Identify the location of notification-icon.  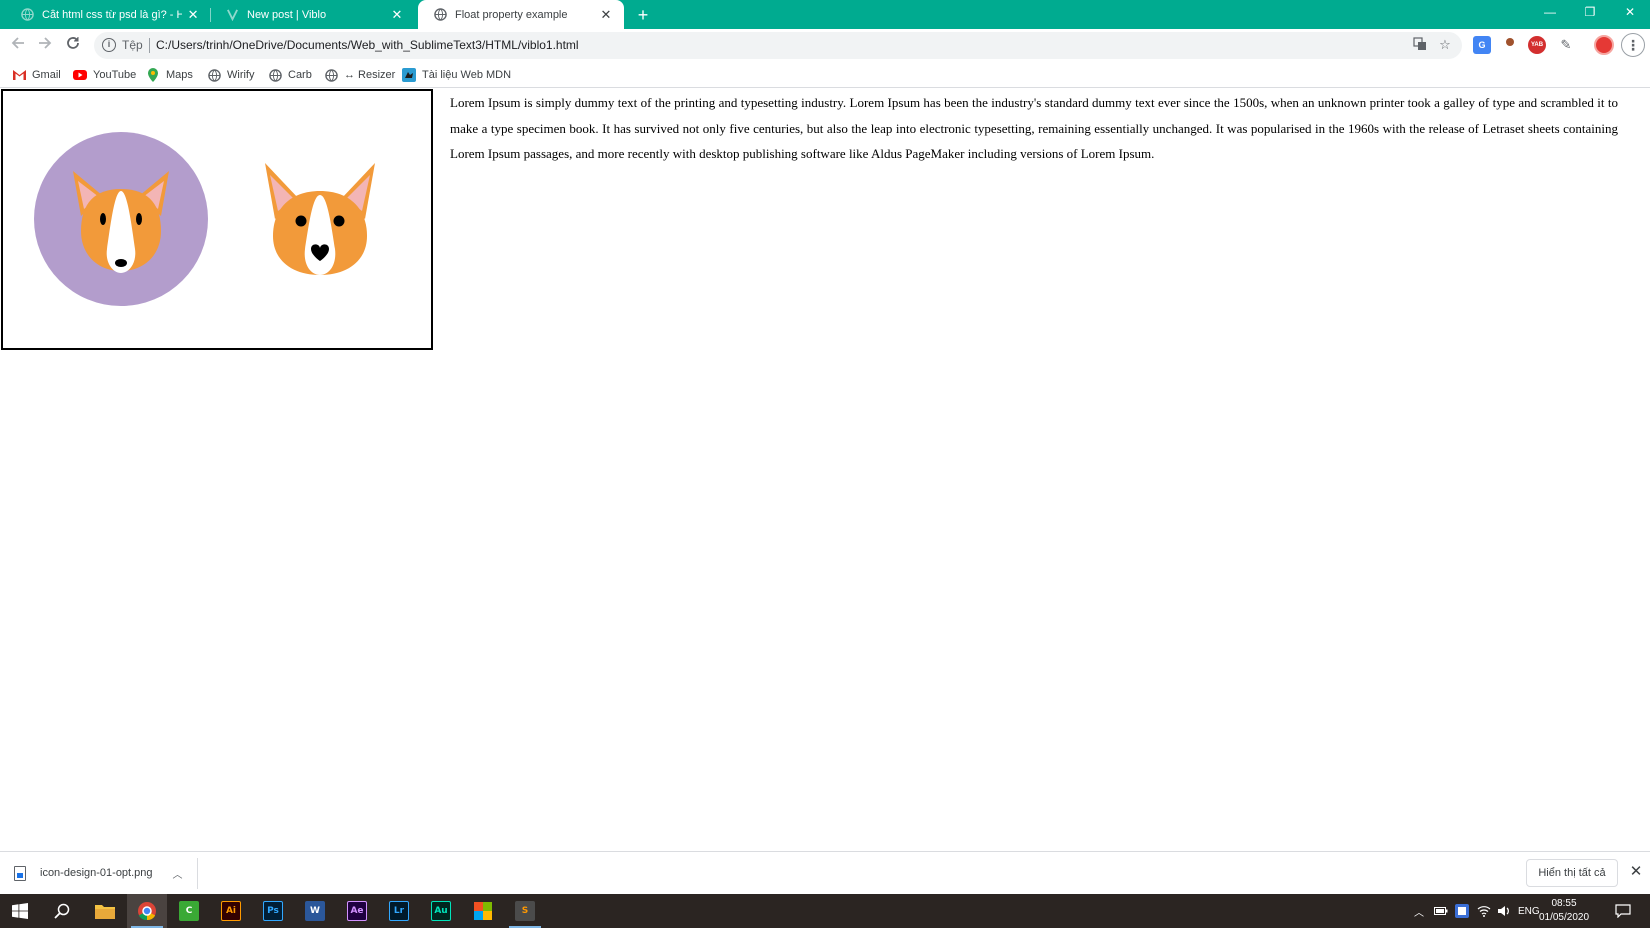
(1623, 911).